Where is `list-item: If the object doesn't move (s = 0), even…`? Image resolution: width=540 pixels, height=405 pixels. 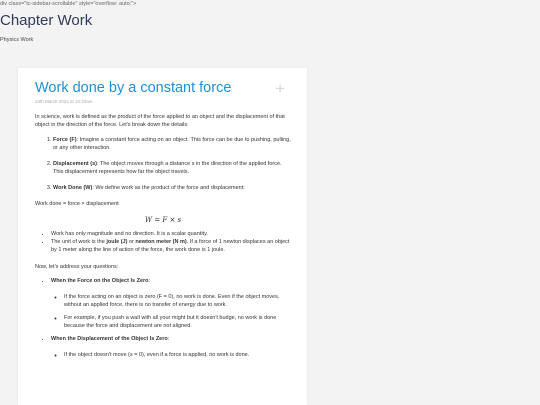
list-item: If the object doesn't move (s = 0), even… is located at coordinates (177, 355).